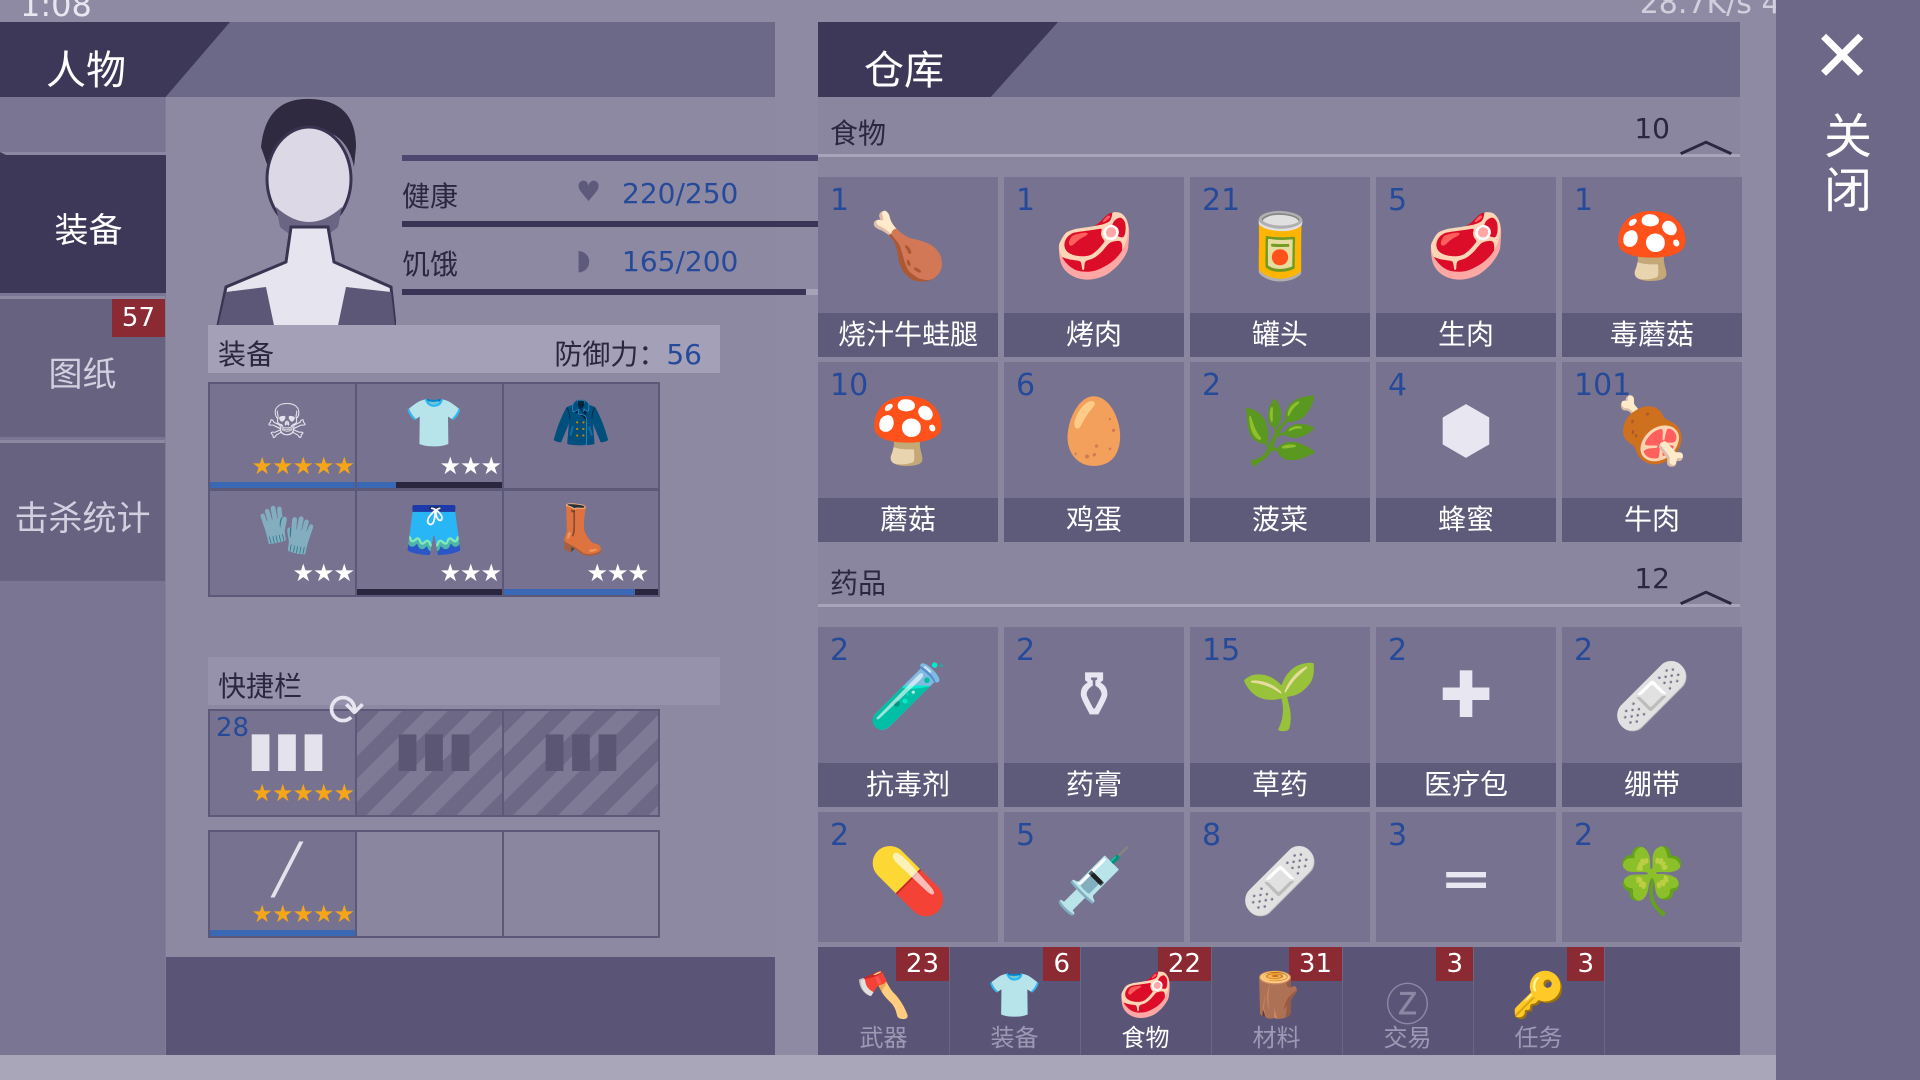 The image size is (1920, 1080). What do you see at coordinates (1652, 578) in the screenshot?
I see `medicine-category-count: 12` at bounding box center [1652, 578].